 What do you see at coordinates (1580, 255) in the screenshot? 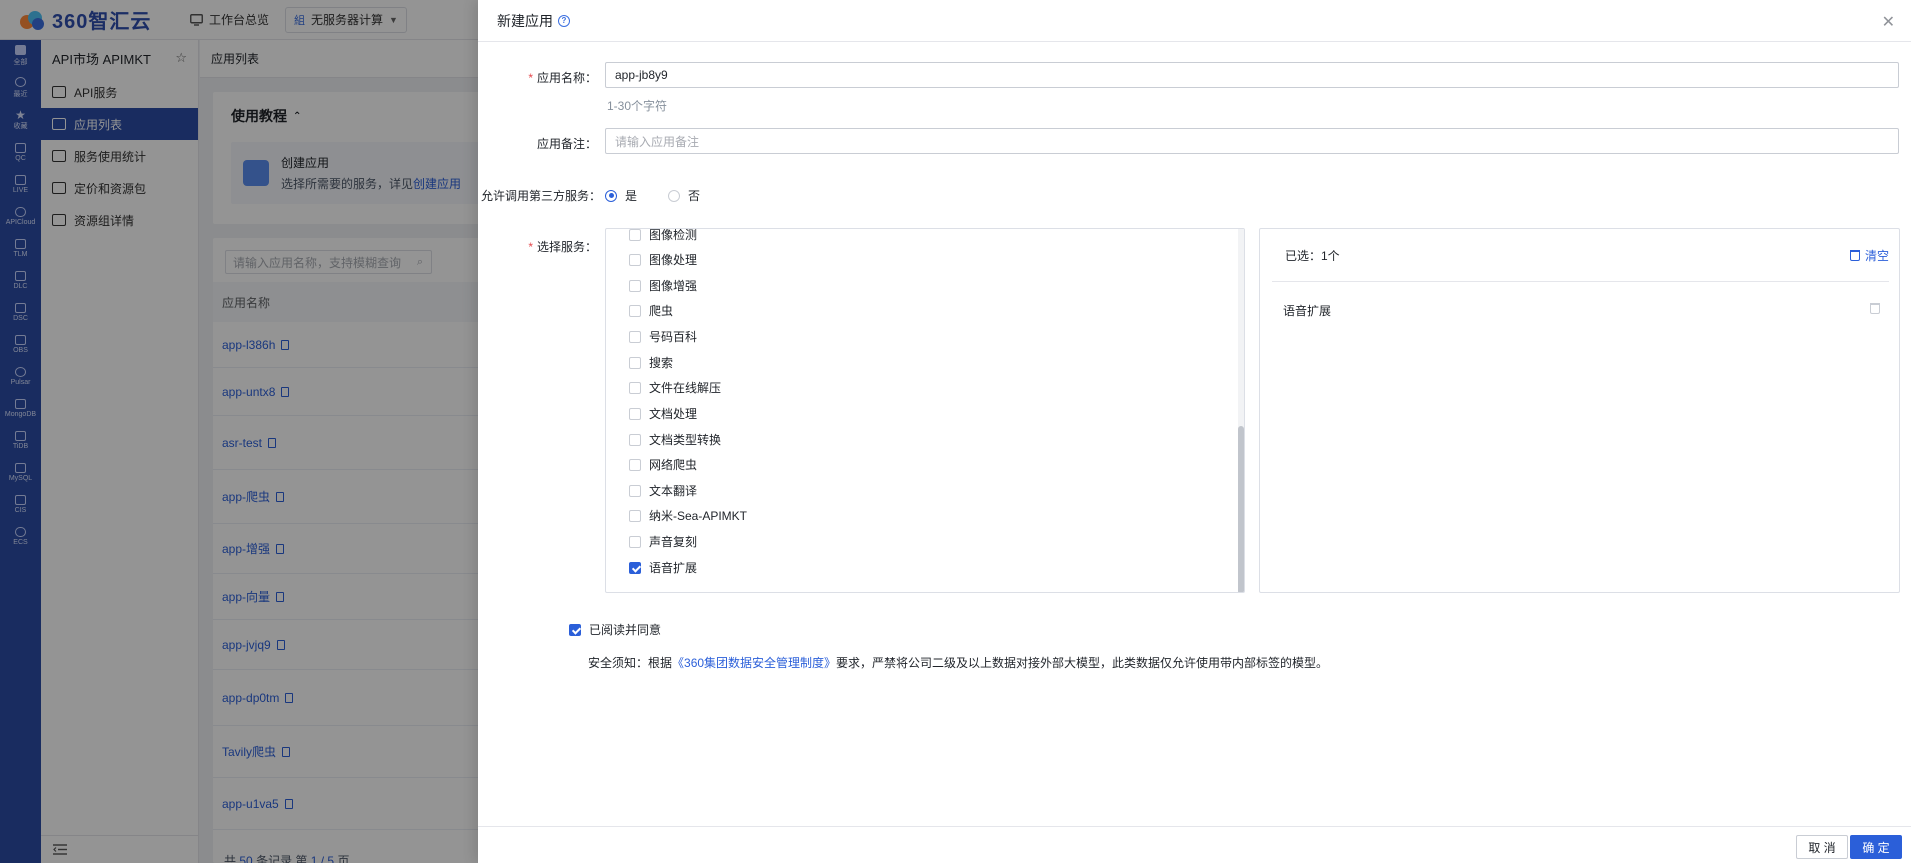
I see `selected-header: 已选：1个 清空` at bounding box center [1580, 255].